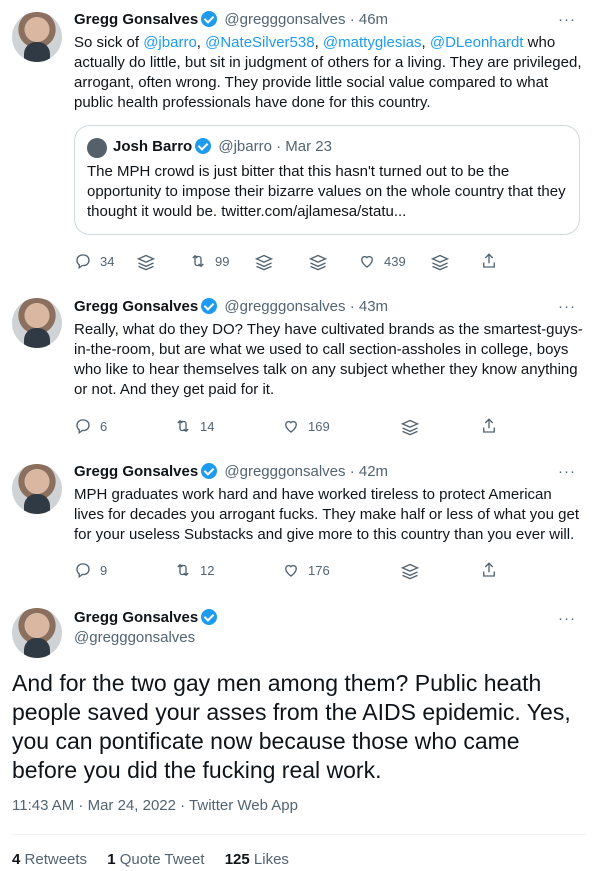  Describe the element at coordinates (373, 19) in the screenshot. I see `tweet-time: 46m` at that location.